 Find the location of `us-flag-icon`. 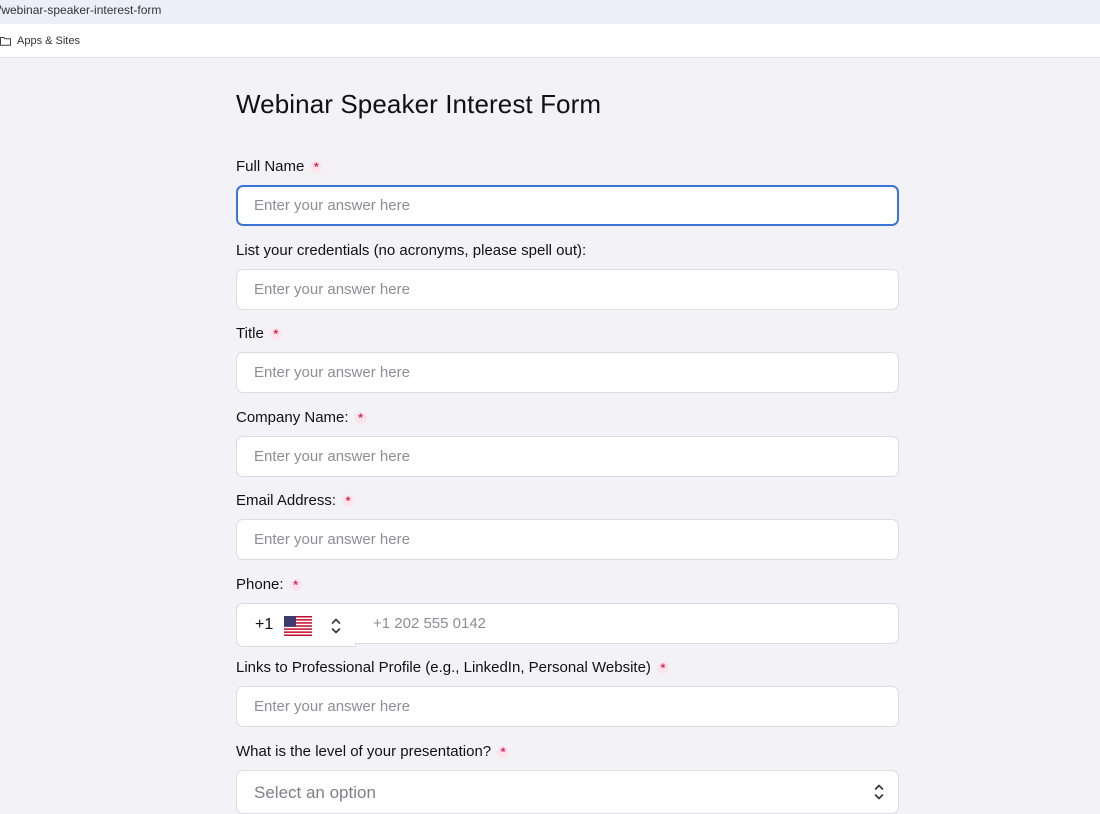

us-flag-icon is located at coordinates (298, 626).